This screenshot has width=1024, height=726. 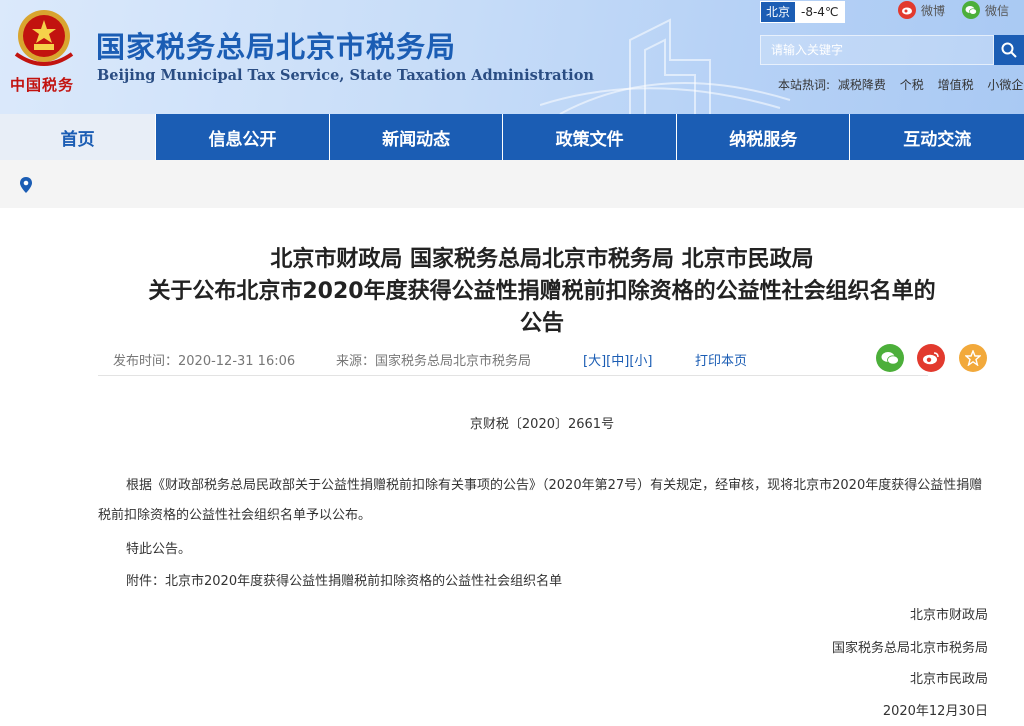 I want to click on search-icon, so click(x=1009, y=50).